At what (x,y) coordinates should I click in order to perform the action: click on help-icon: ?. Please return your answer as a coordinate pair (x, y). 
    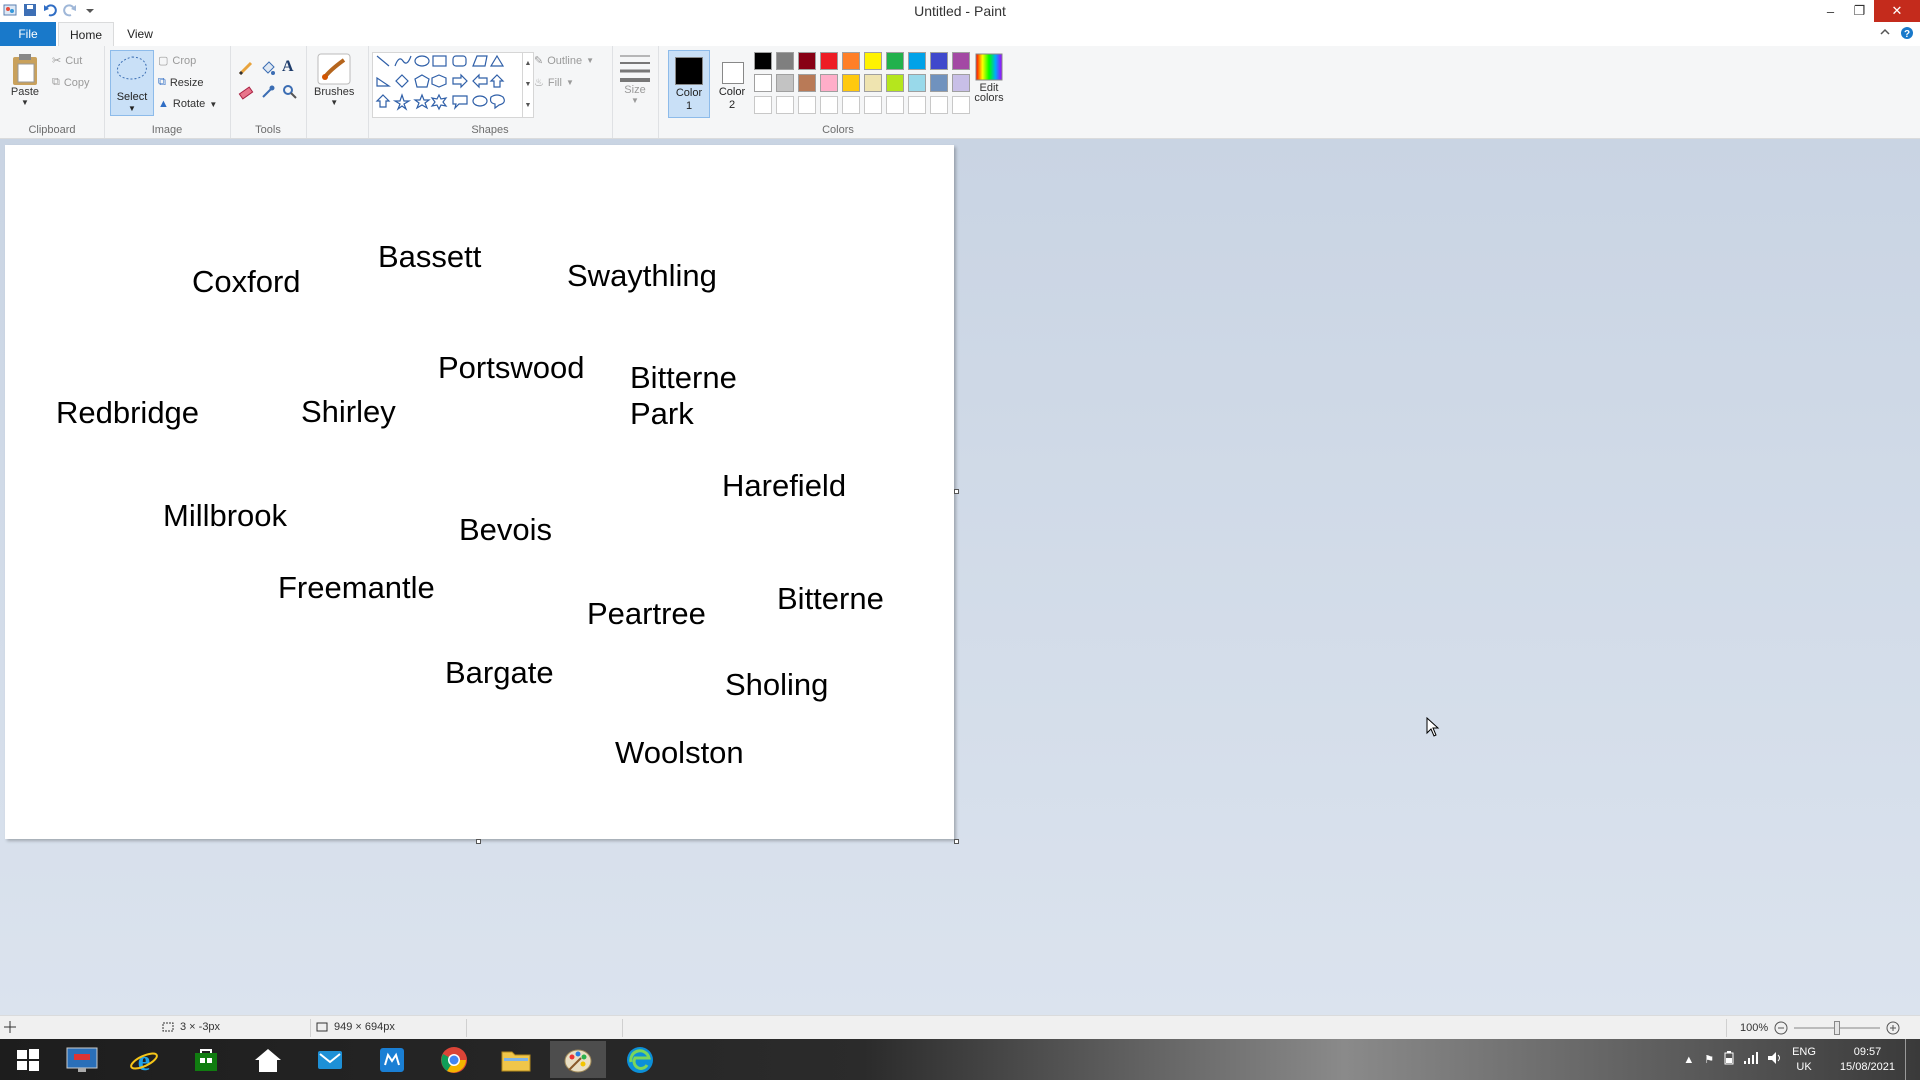
    Looking at the image, I should click on (1907, 34).